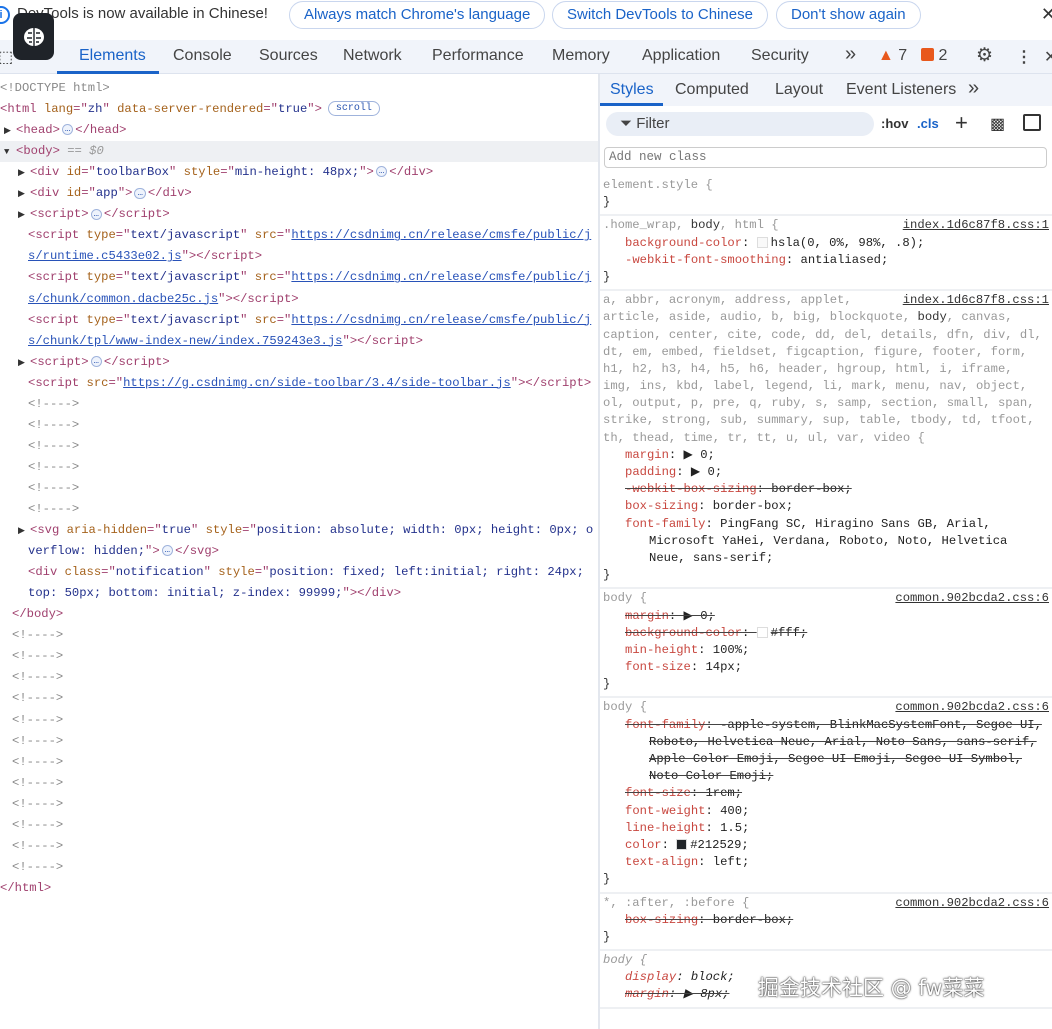 The image size is (1052, 1029). Describe the element at coordinates (894, 123) in the screenshot. I see `hover-state-toggle: :hov` at that location.